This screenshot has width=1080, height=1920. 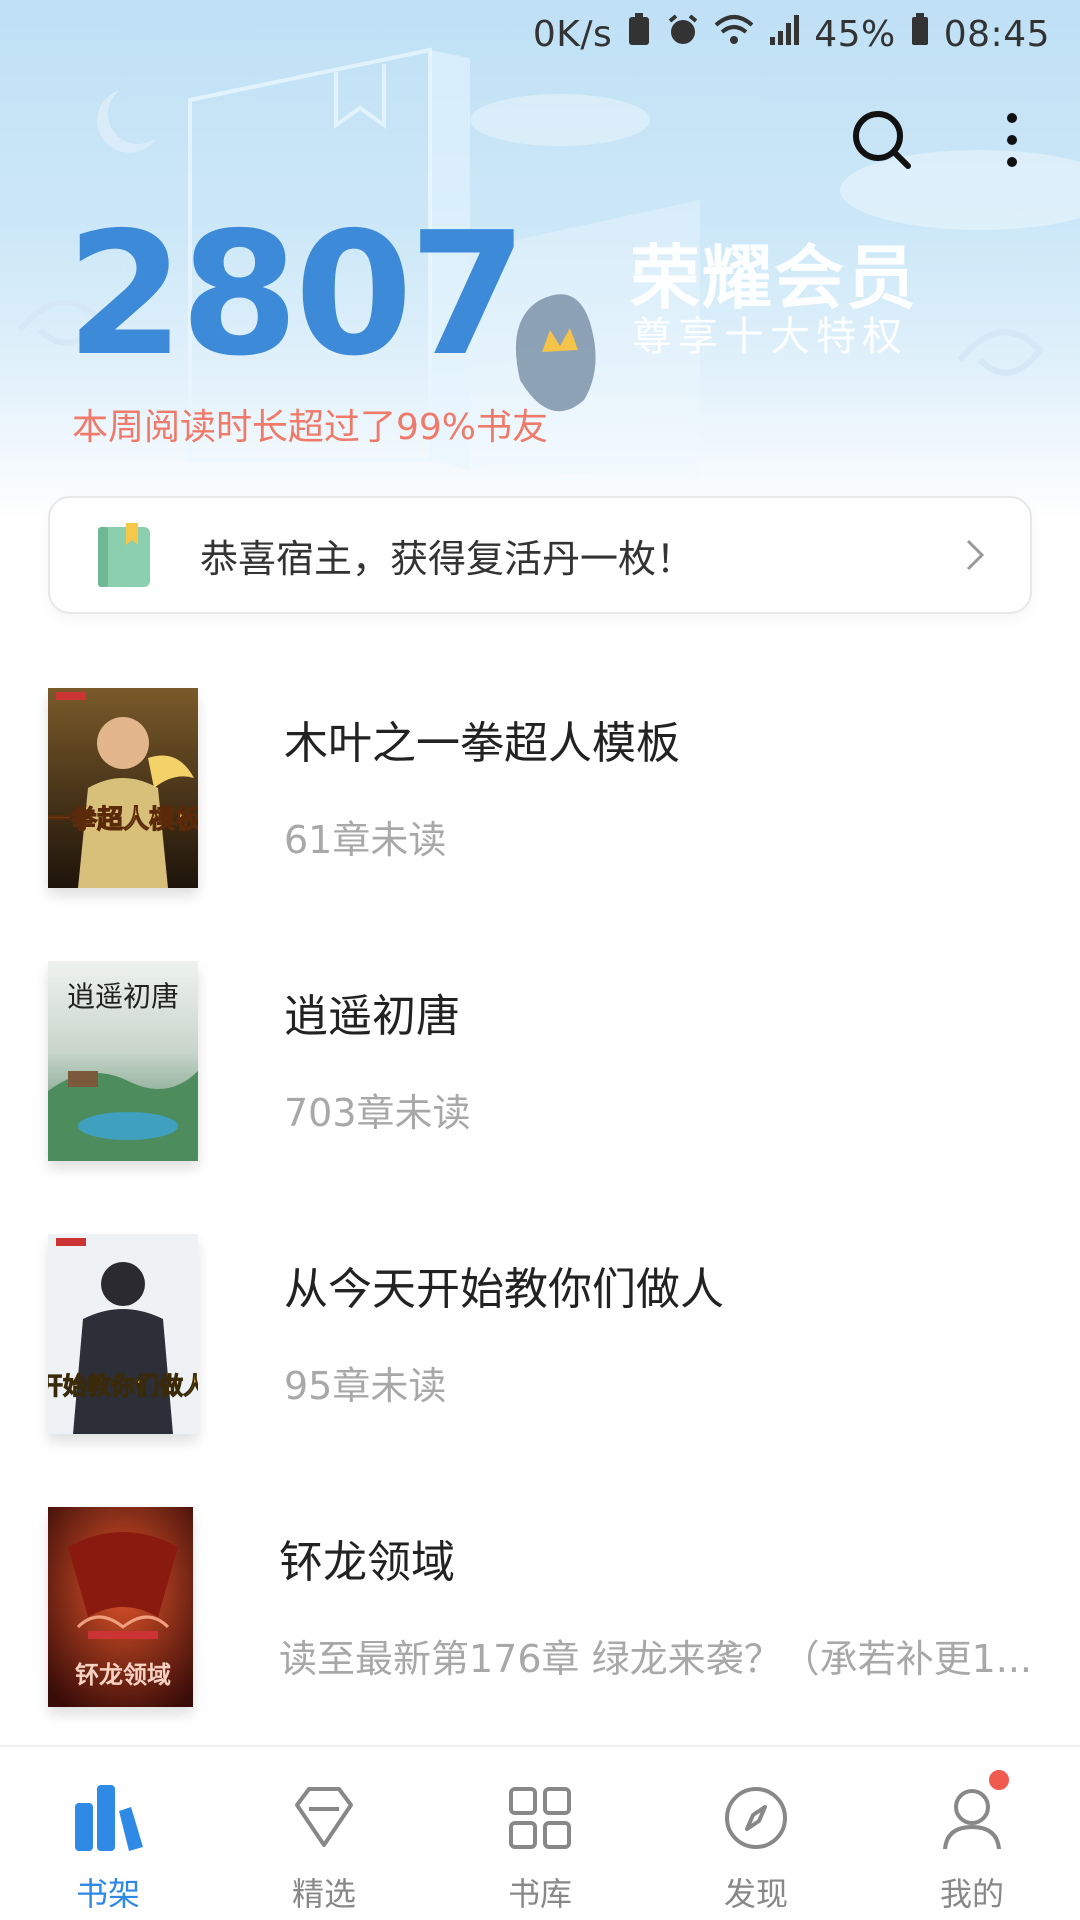 What do you see at coordinates (572, 34) in the screenshot?
I see `network-speed: 0K/s` at bounding box center [572, 34].